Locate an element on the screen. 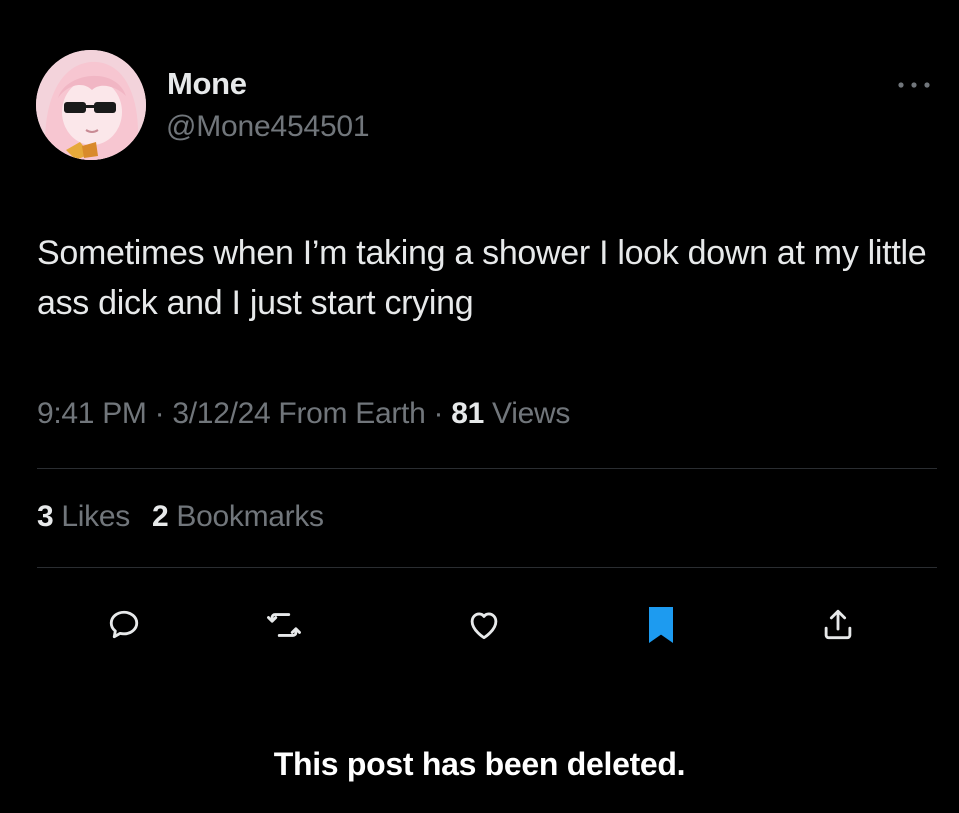 This screenshot has height=813, width=959. like-button is located at coordinates (484, 625).